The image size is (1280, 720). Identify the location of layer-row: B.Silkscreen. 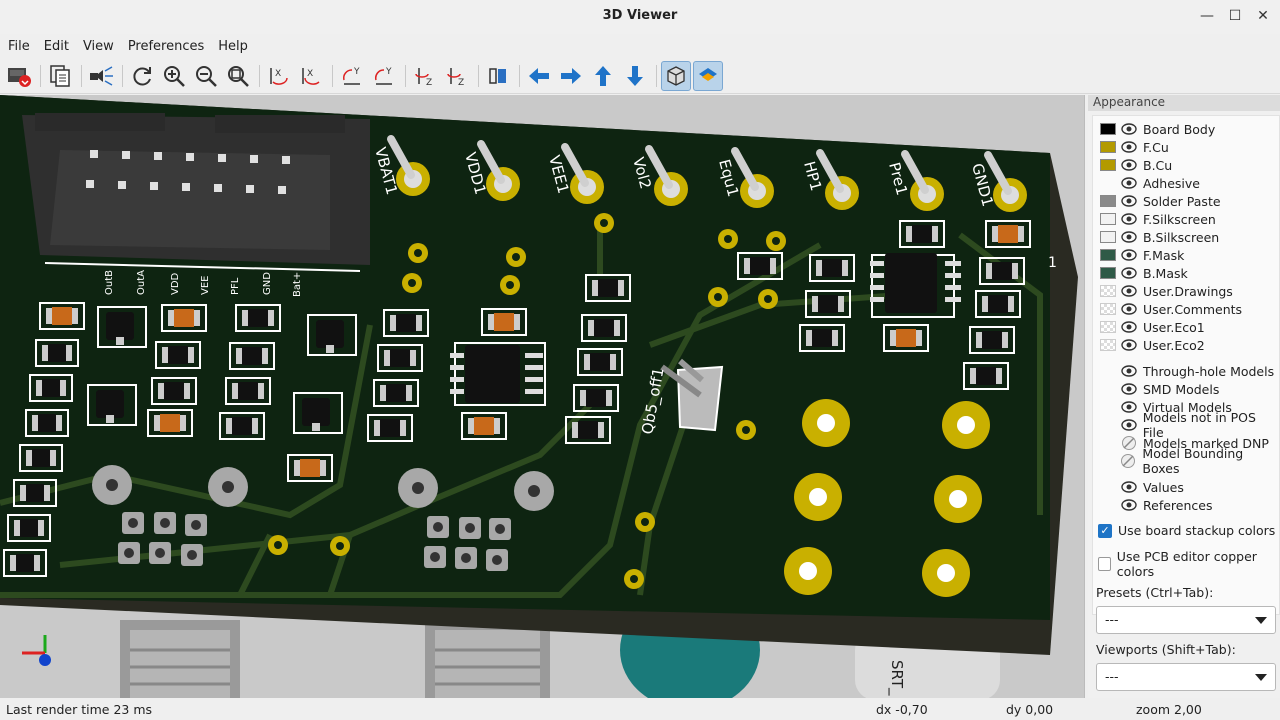
(1156, 237).